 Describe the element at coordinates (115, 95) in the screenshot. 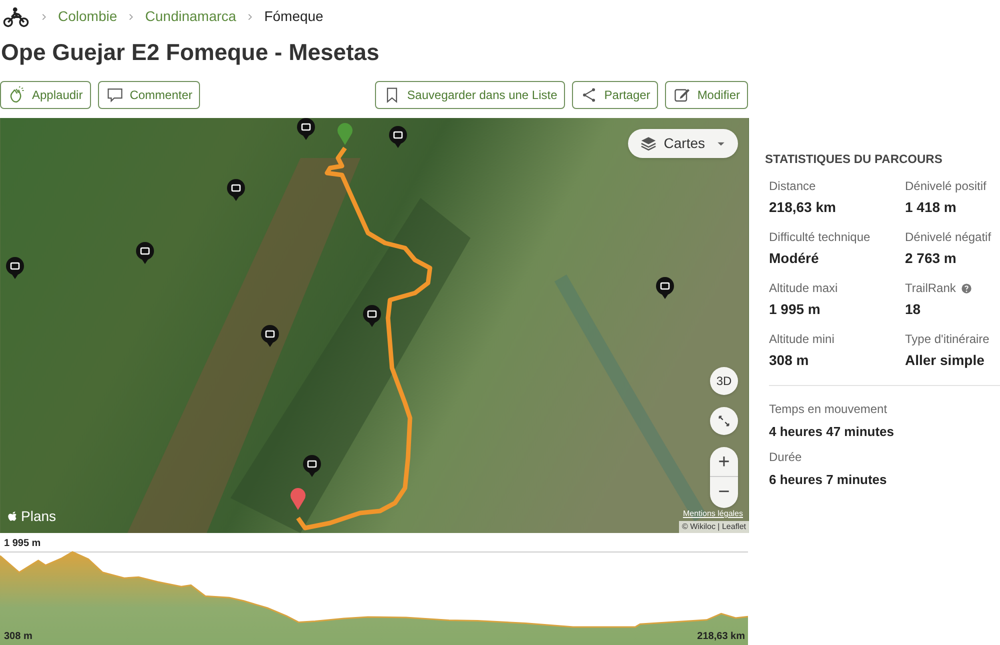

I see `speech-bubble-icon` at that location.